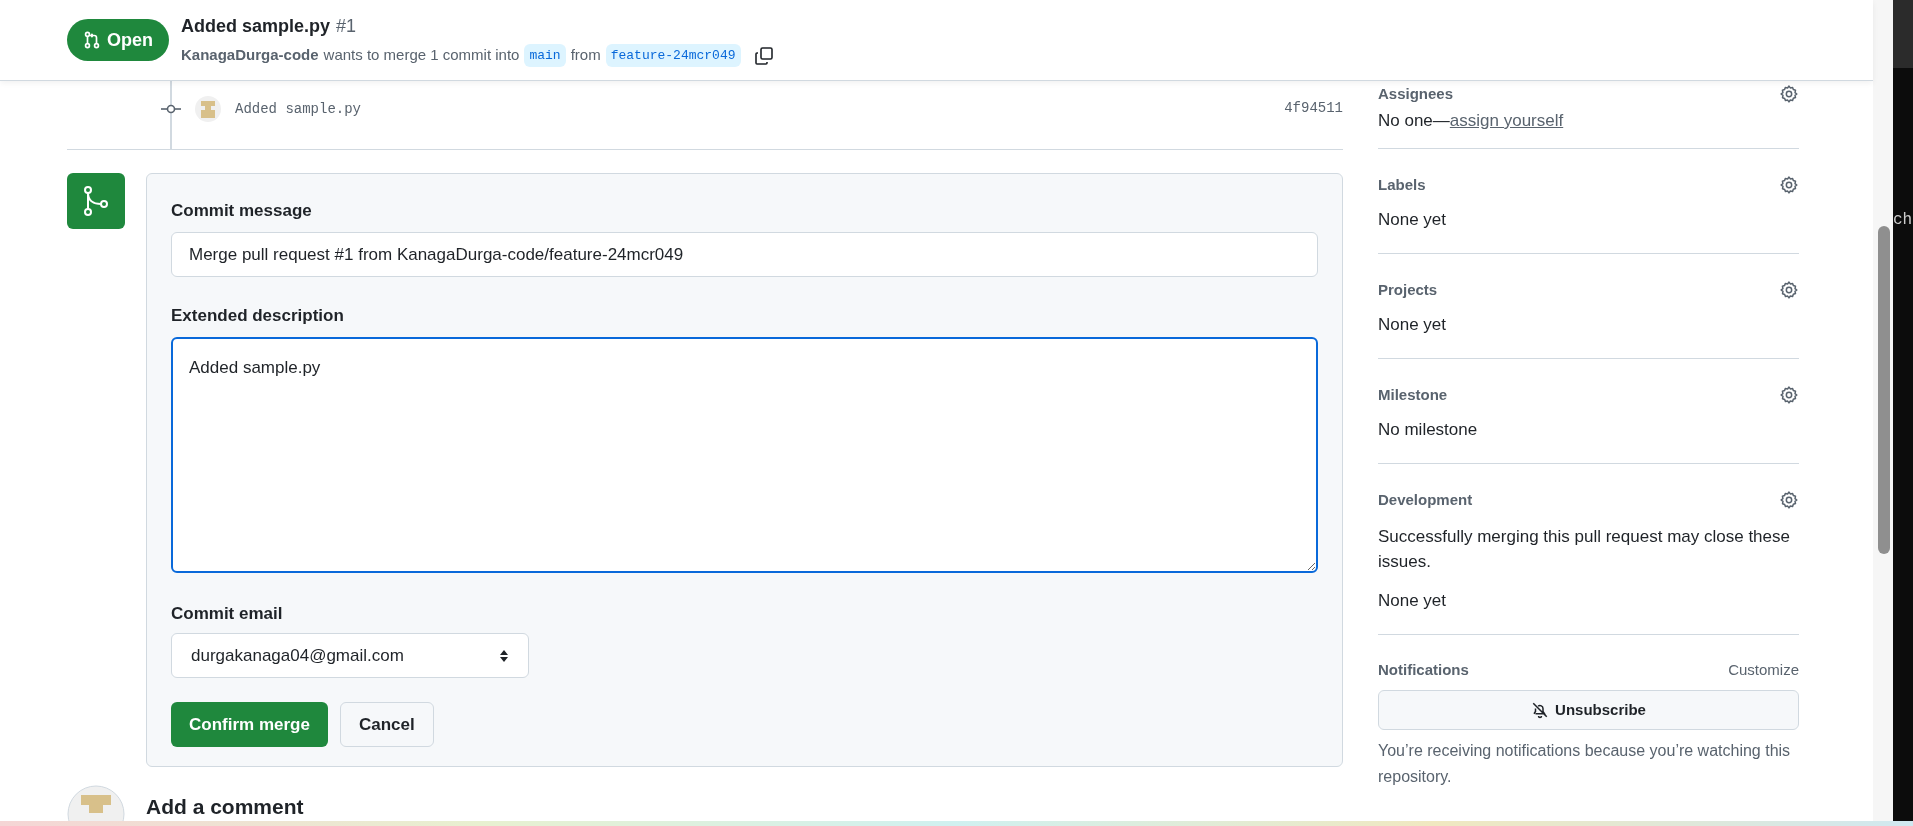  Describe the element at coordinates (1884, 390) in the screenshot. I see `scrollbar-thumb` at that location.